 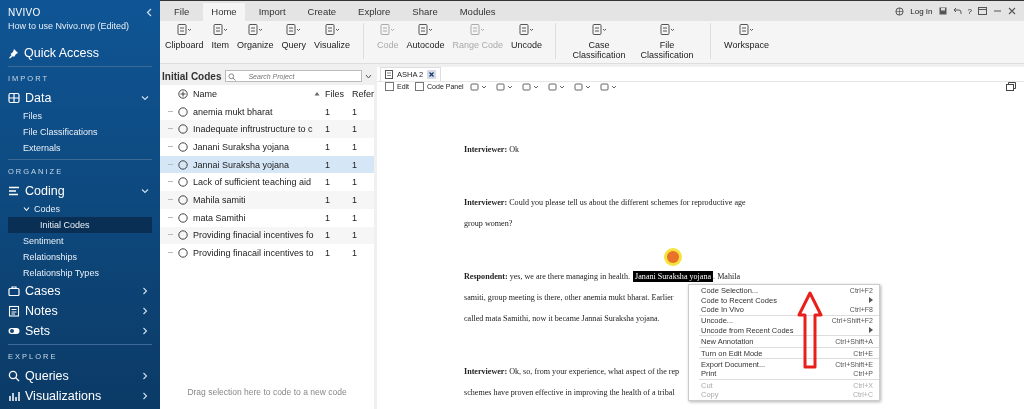 What do you see at coordinates (527, 36) in the screenshot?
I see `ribbon-button: Uncode` at bounding box center [527, 36].